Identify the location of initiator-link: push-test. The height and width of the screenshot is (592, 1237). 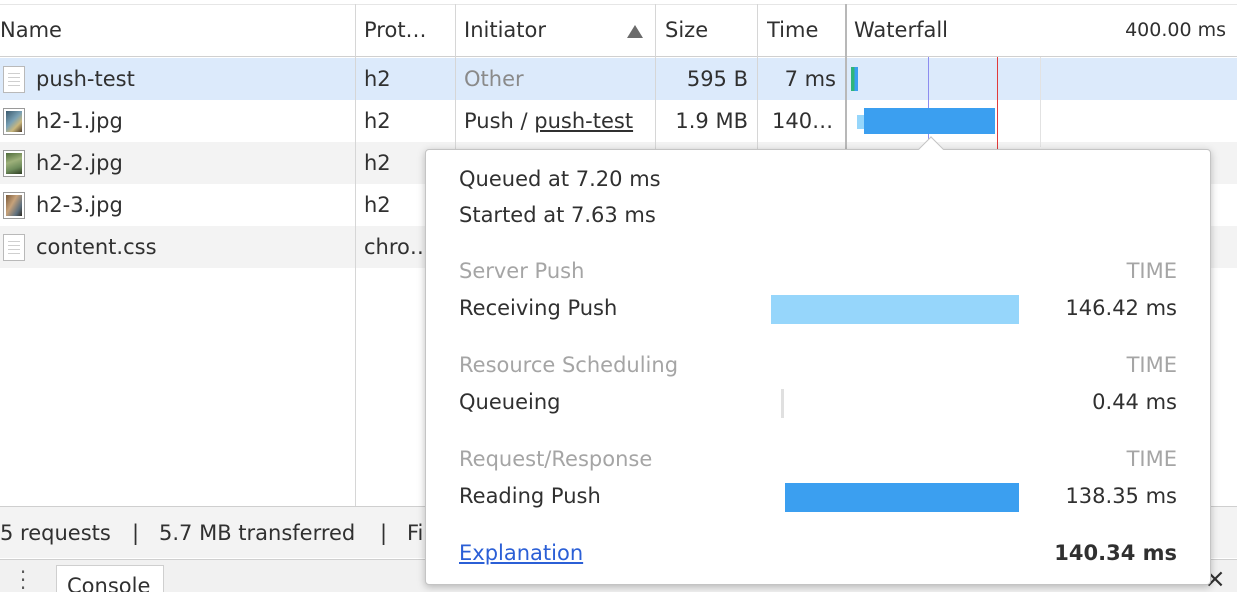
(583, 121).